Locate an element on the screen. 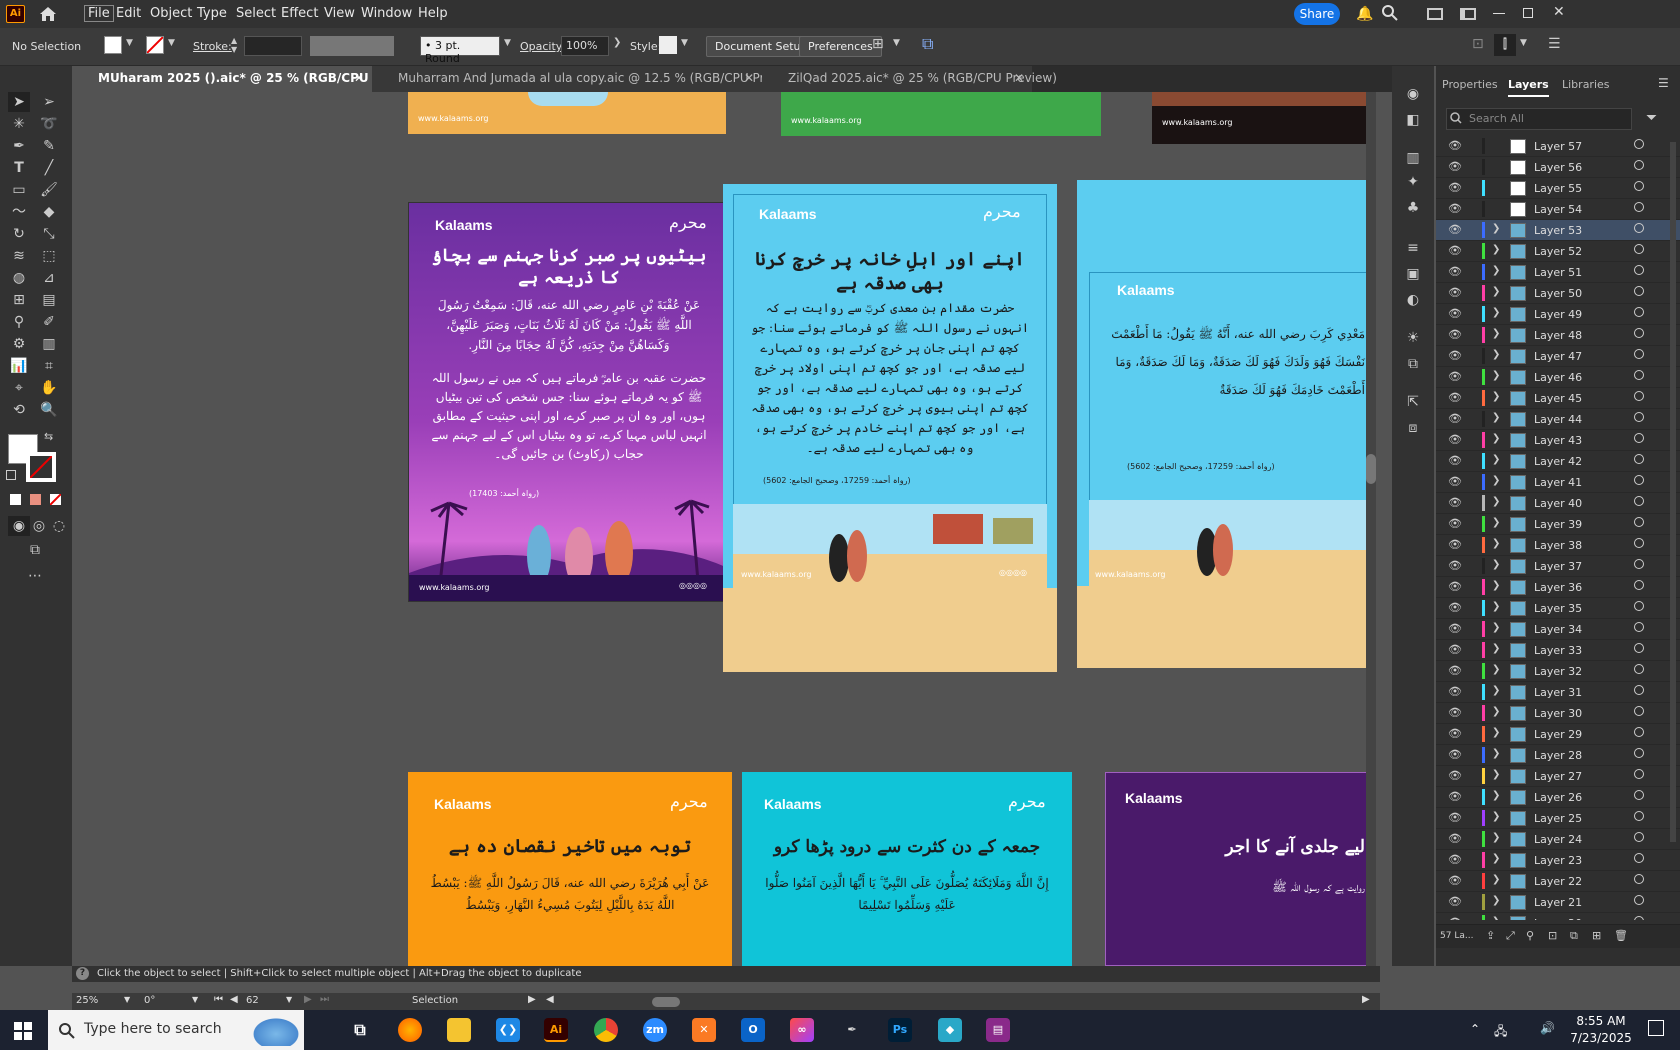 The image size is (1680, 1050). eraser-icon: ◆ is located at coordinates (49, 212).